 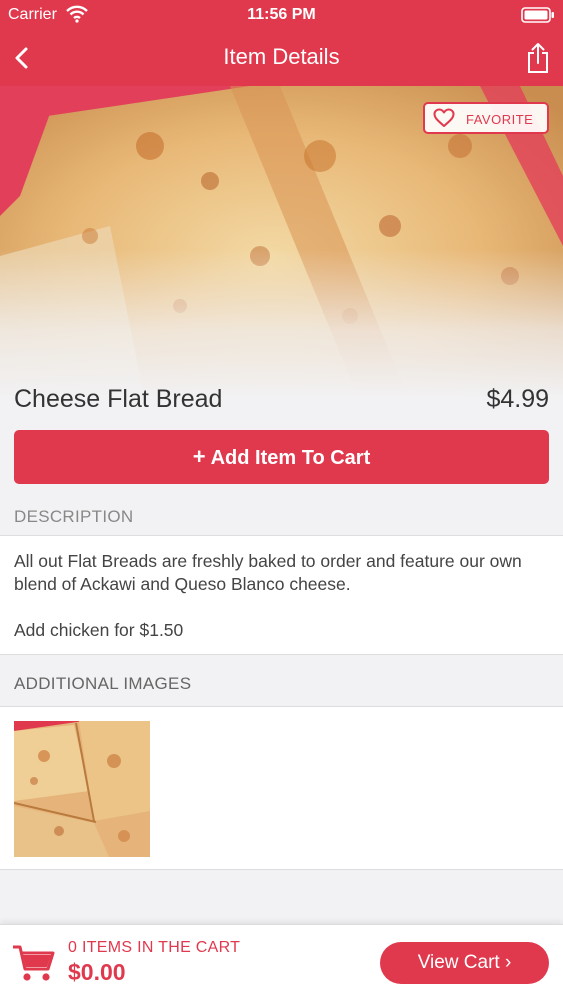 What do you see at coordinates (538, 58) in the screenshot?
I see `share-icon` at bounding box center [538, 58].